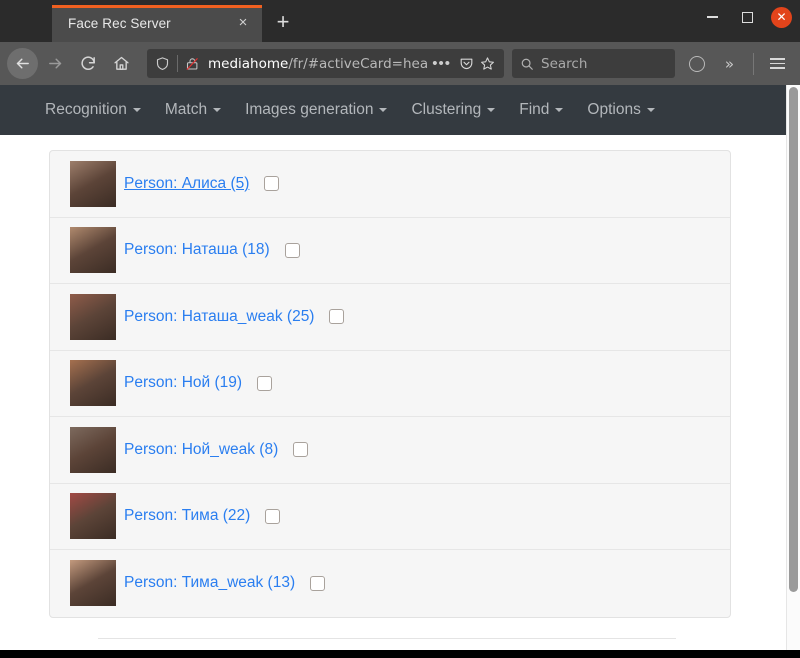 The width and height of the screenshot is (800, 658). I want to click on person-link: Person: Тима_weak (13), so click(209, 583).